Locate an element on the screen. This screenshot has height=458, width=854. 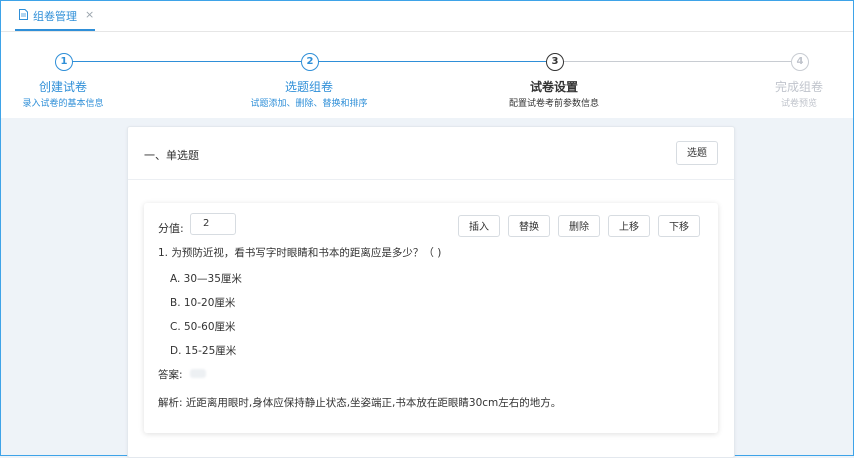
delete-button: 删除 is located at coordinates (579, 226).